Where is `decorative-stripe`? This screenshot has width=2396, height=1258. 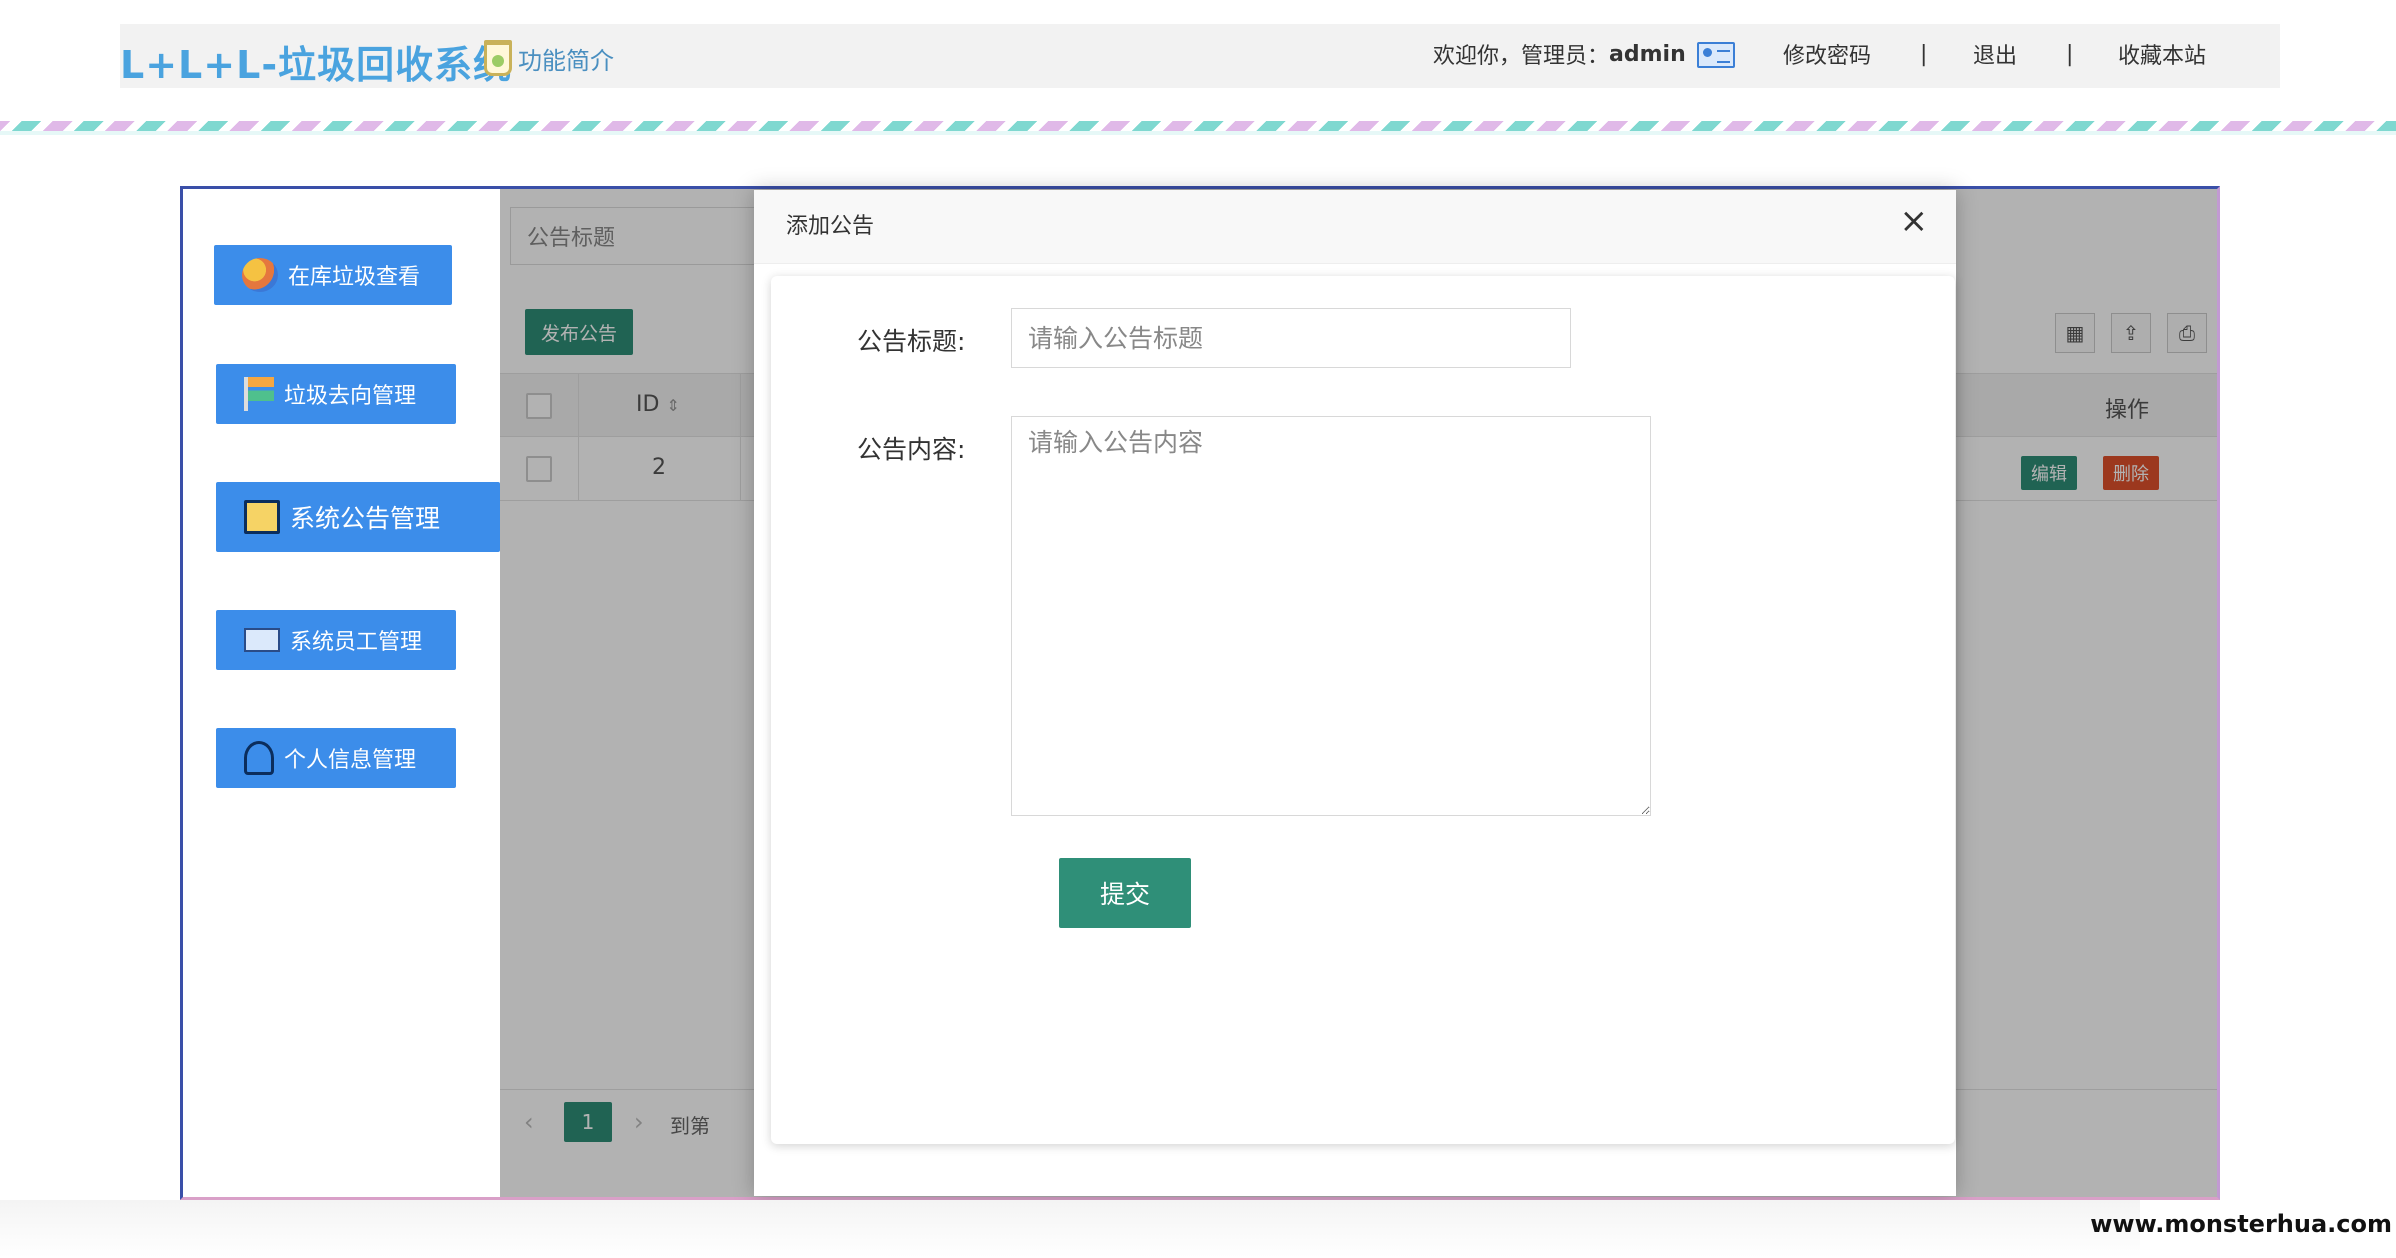
decorative-stripe is located at coordinates (1198, 126).